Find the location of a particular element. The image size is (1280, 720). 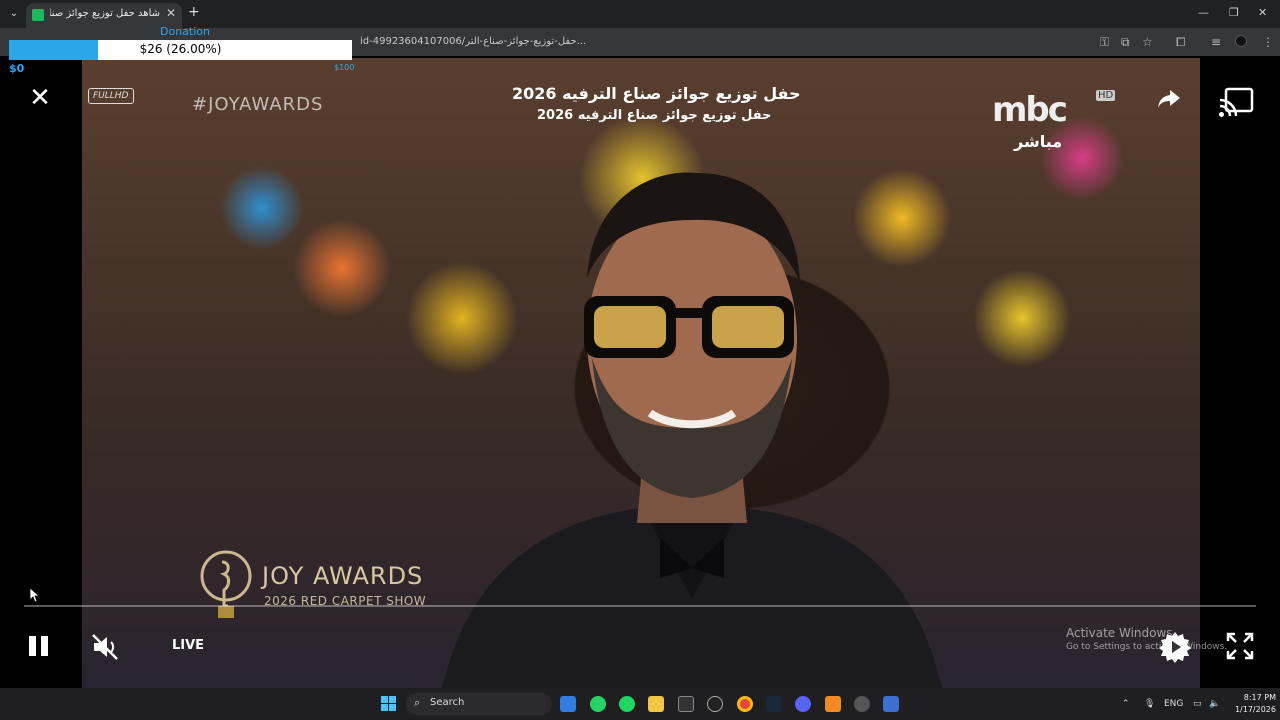

pause-bar-left is located at coordinates (32, 646).